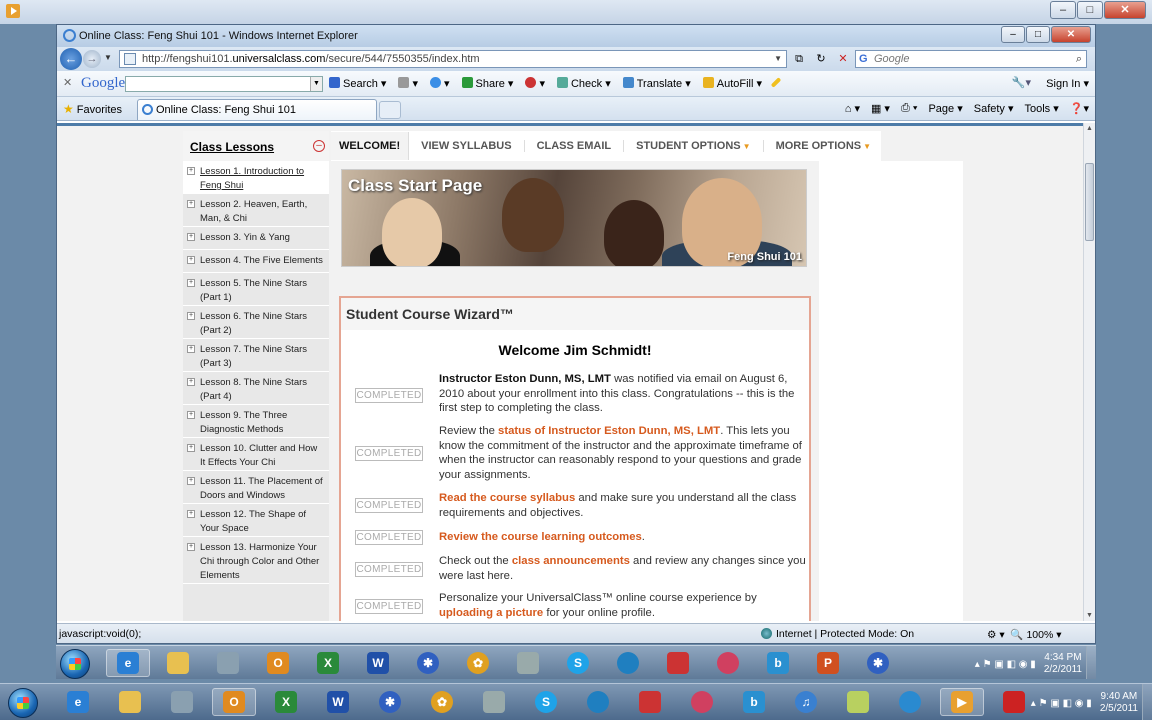 The width and height of the screenshot is (1152, 720). I want to click on tab-view-syllabus: VIEW SYLLABUS, so click(467, 146).